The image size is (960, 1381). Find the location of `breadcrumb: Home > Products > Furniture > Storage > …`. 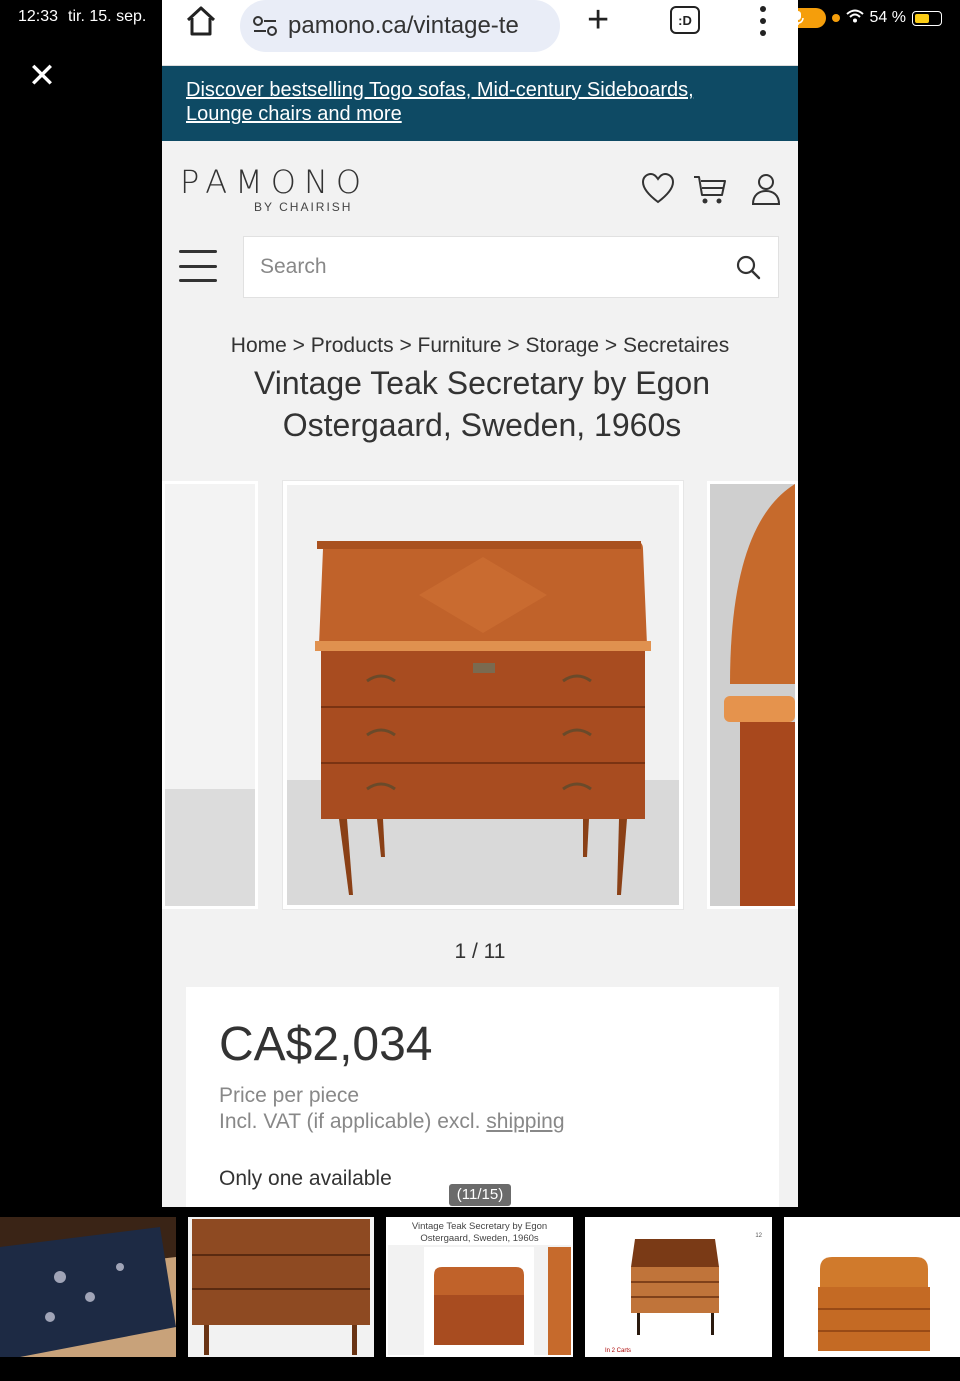

breadcrumb: Home > Products > Furniture > Storage > … is located at coordinates (480, 346).